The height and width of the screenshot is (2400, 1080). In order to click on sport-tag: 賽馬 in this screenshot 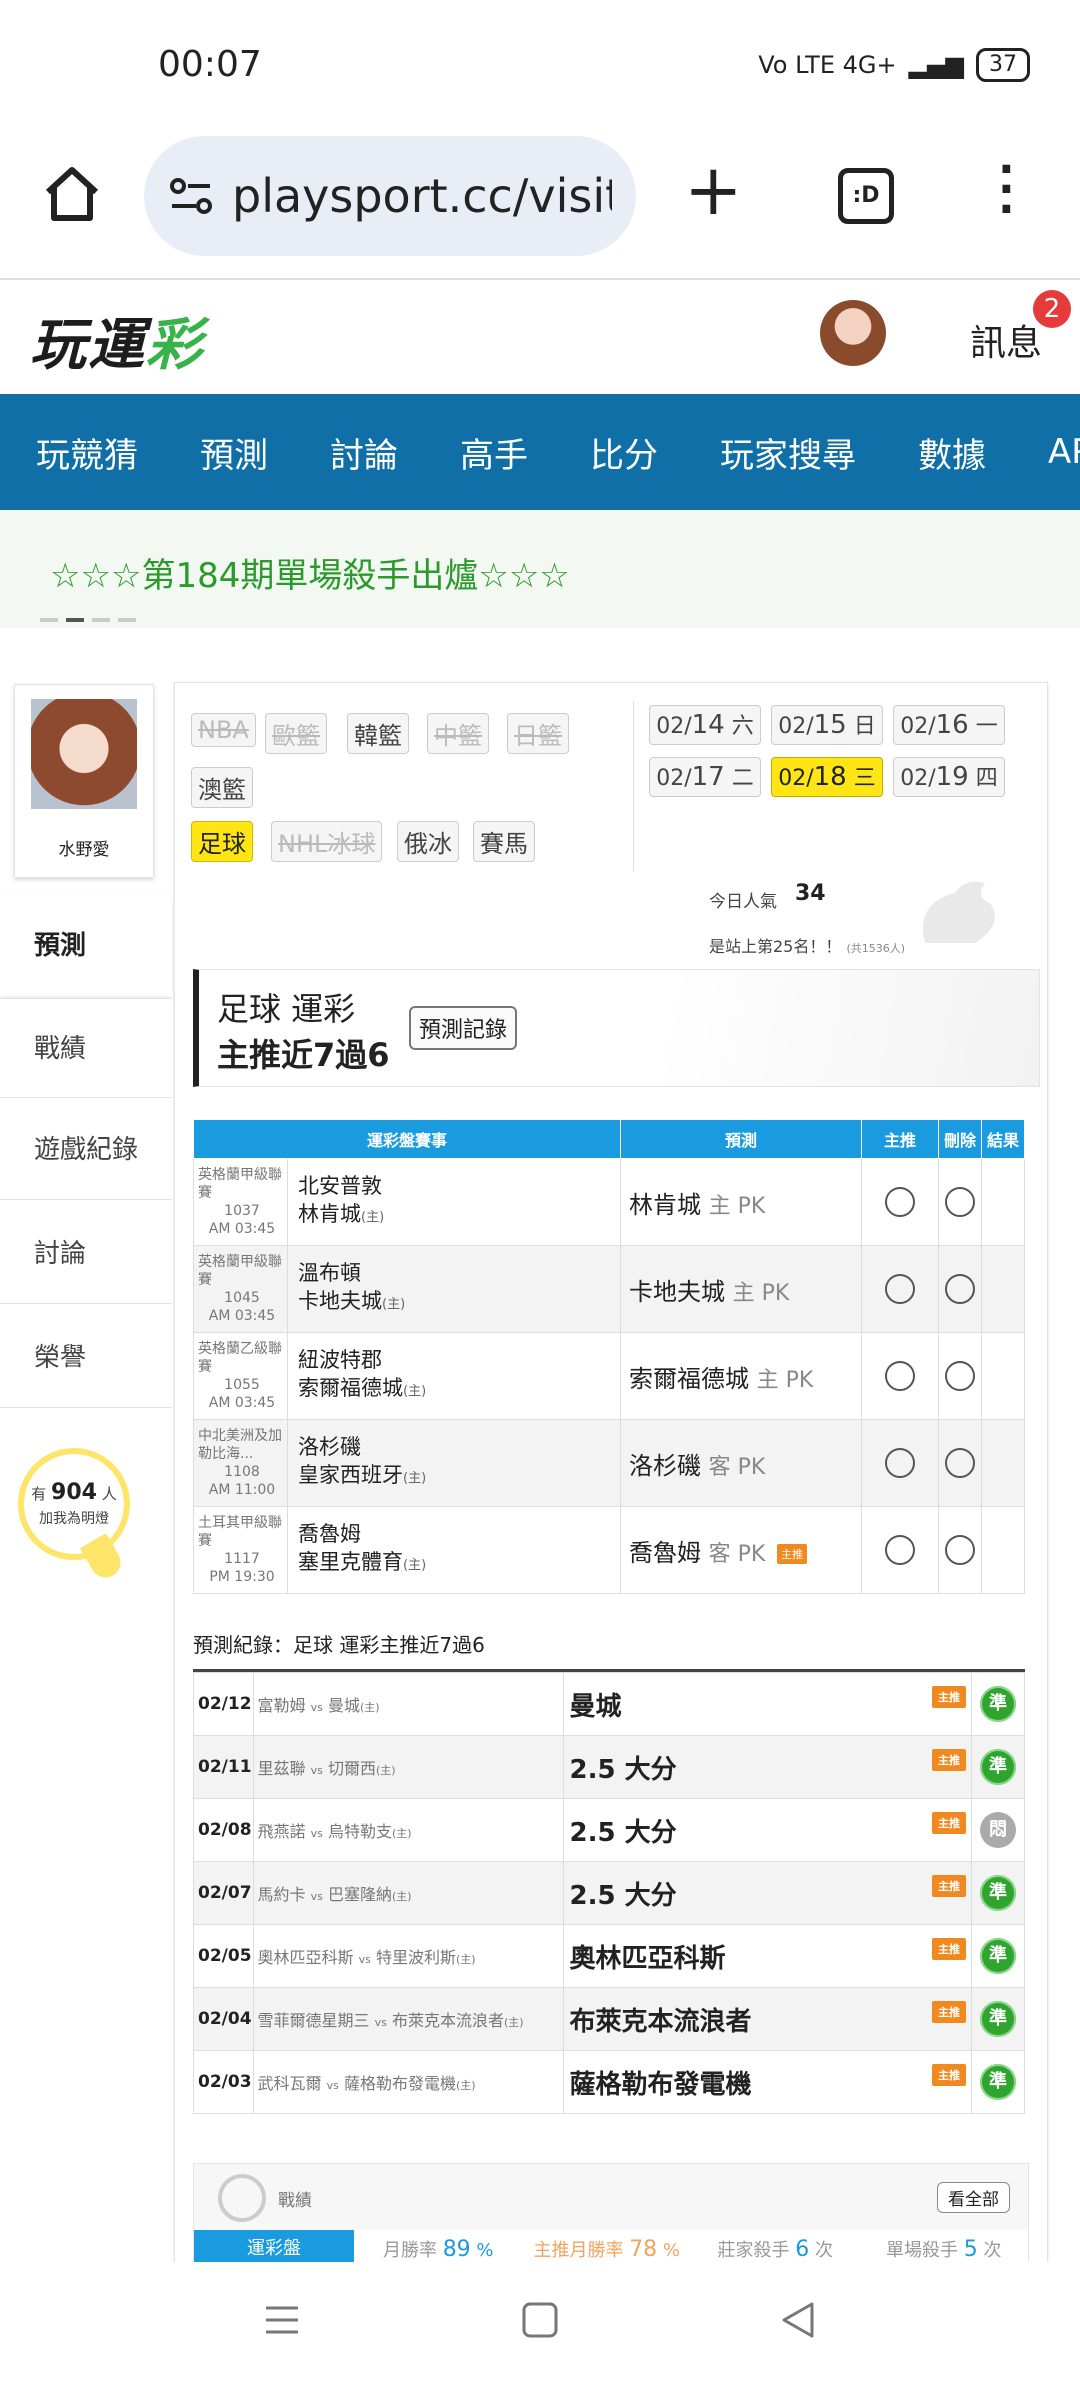, I will do `click(504, 841)`.